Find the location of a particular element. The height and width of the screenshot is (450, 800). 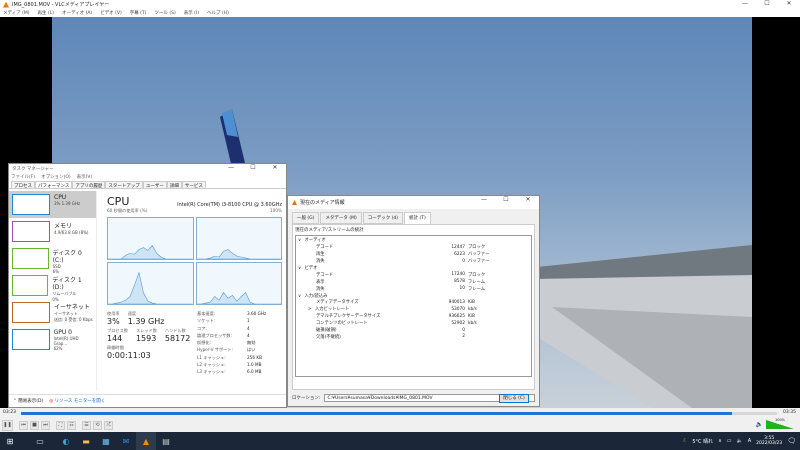

pause-button: ❚❚ is located at coordinates (7, 425).